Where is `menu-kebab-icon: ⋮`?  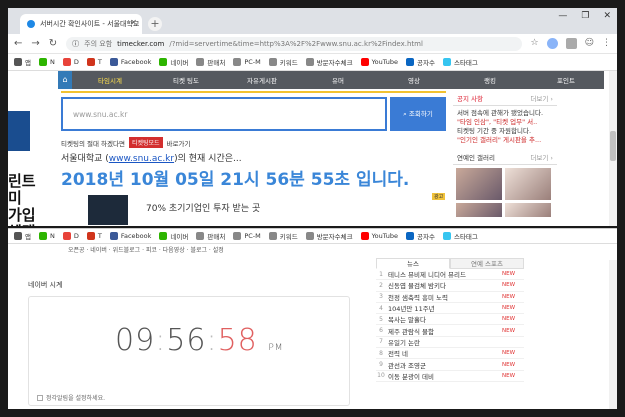 menu-kebab-icon: ⋮ is located at coordinates (606, 43).